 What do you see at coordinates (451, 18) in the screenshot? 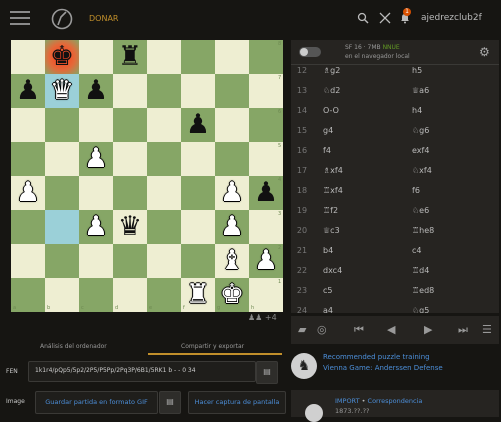
I see `username-link: ajedrezclub2f` at bounding box center [451, 18].